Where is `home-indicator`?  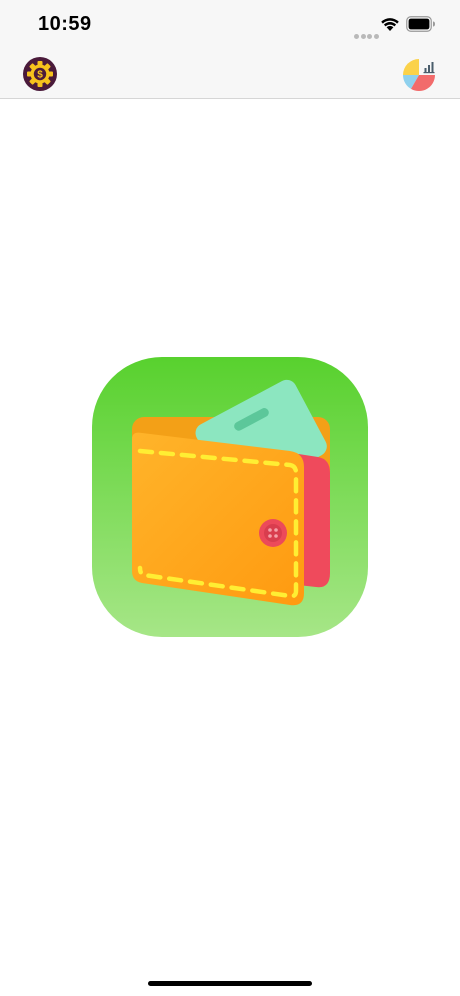
home-indicator is located at coordinates (230, 983).